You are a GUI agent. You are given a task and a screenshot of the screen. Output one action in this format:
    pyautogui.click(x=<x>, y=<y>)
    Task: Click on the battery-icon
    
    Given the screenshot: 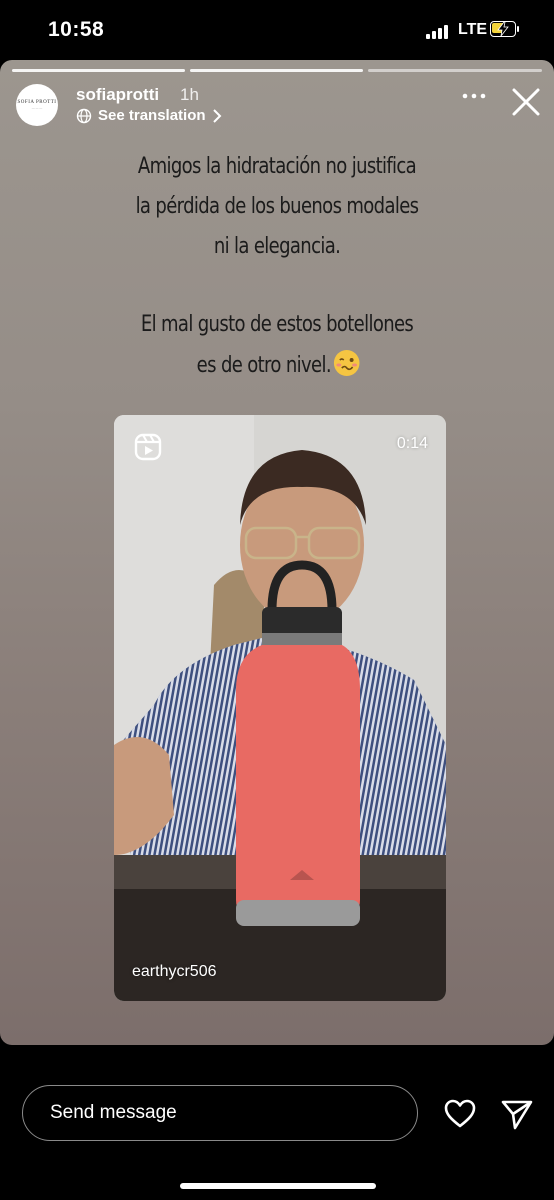 What is the action you would take?
    pyautogui.click(x=504, y=29)
    